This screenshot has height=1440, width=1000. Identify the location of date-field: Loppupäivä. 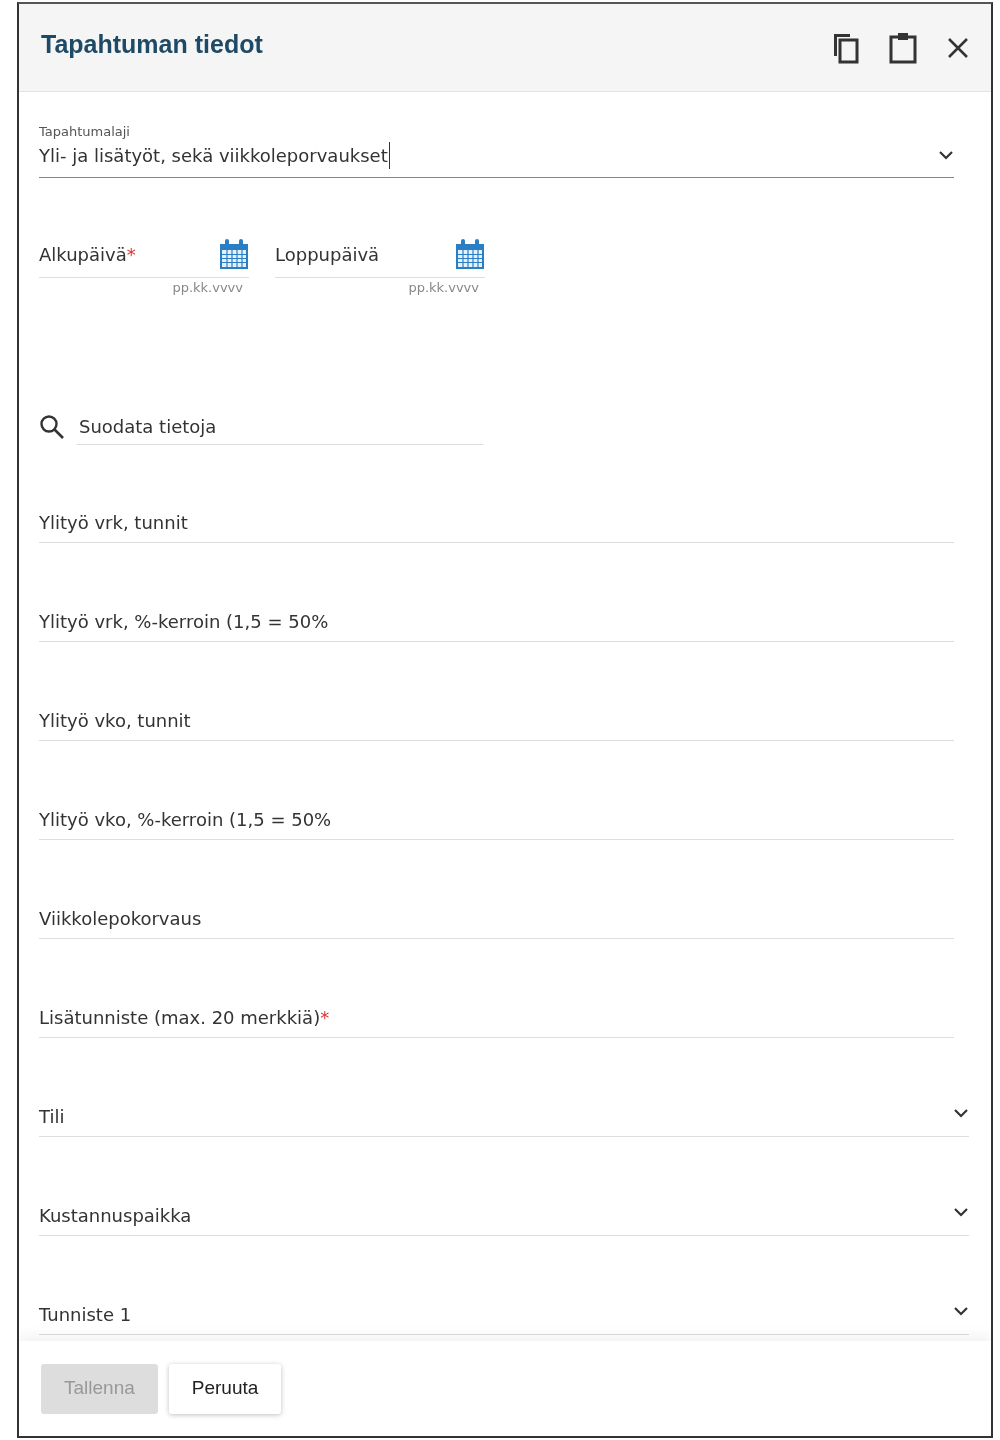
(380, 256).